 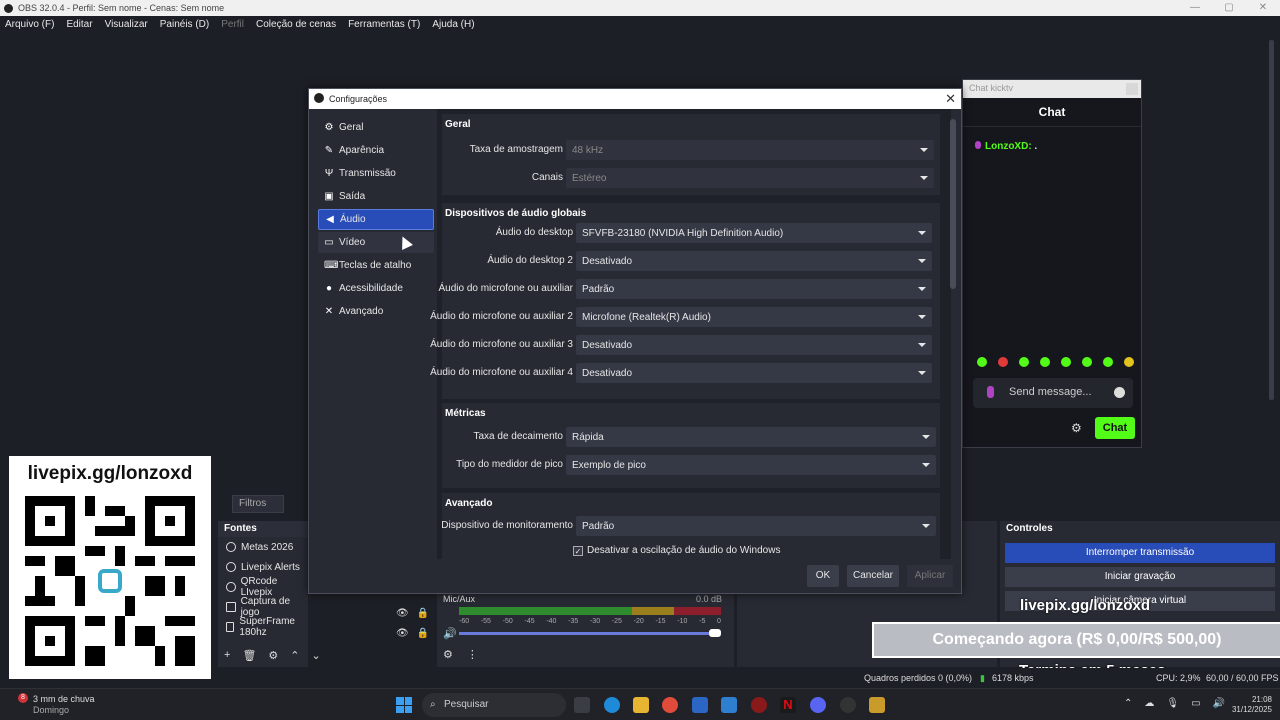 What do you see at coordinates (922, 233) in the screenshot?
I see `chevron-down-icon` at bounding box center [922, 233].